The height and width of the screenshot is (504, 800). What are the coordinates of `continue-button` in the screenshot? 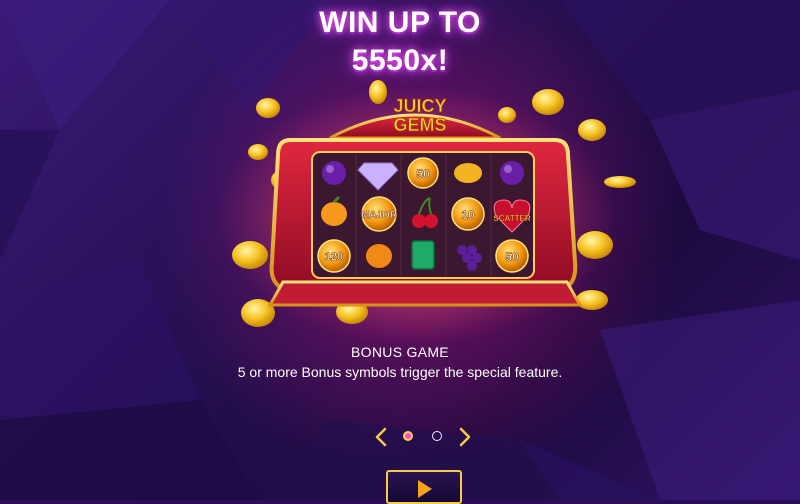 It's located at (424, 487).